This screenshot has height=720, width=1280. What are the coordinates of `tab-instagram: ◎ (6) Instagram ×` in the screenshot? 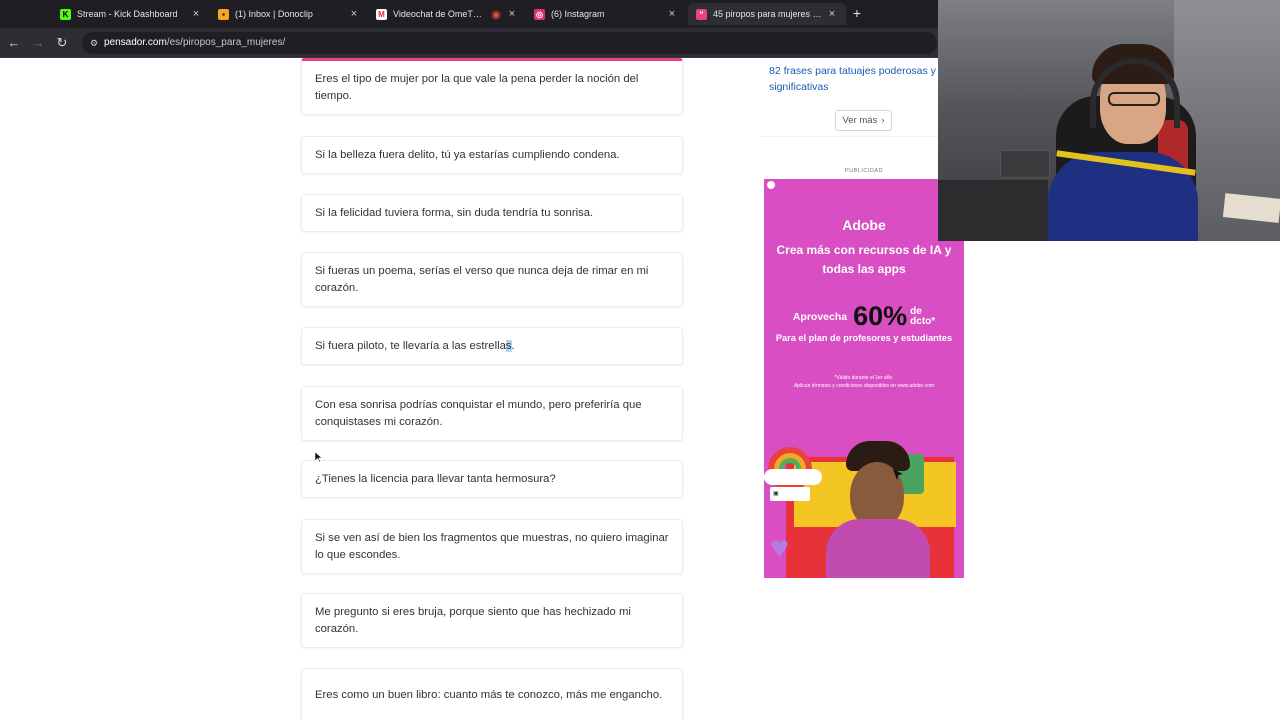 It's located at (606, 14).